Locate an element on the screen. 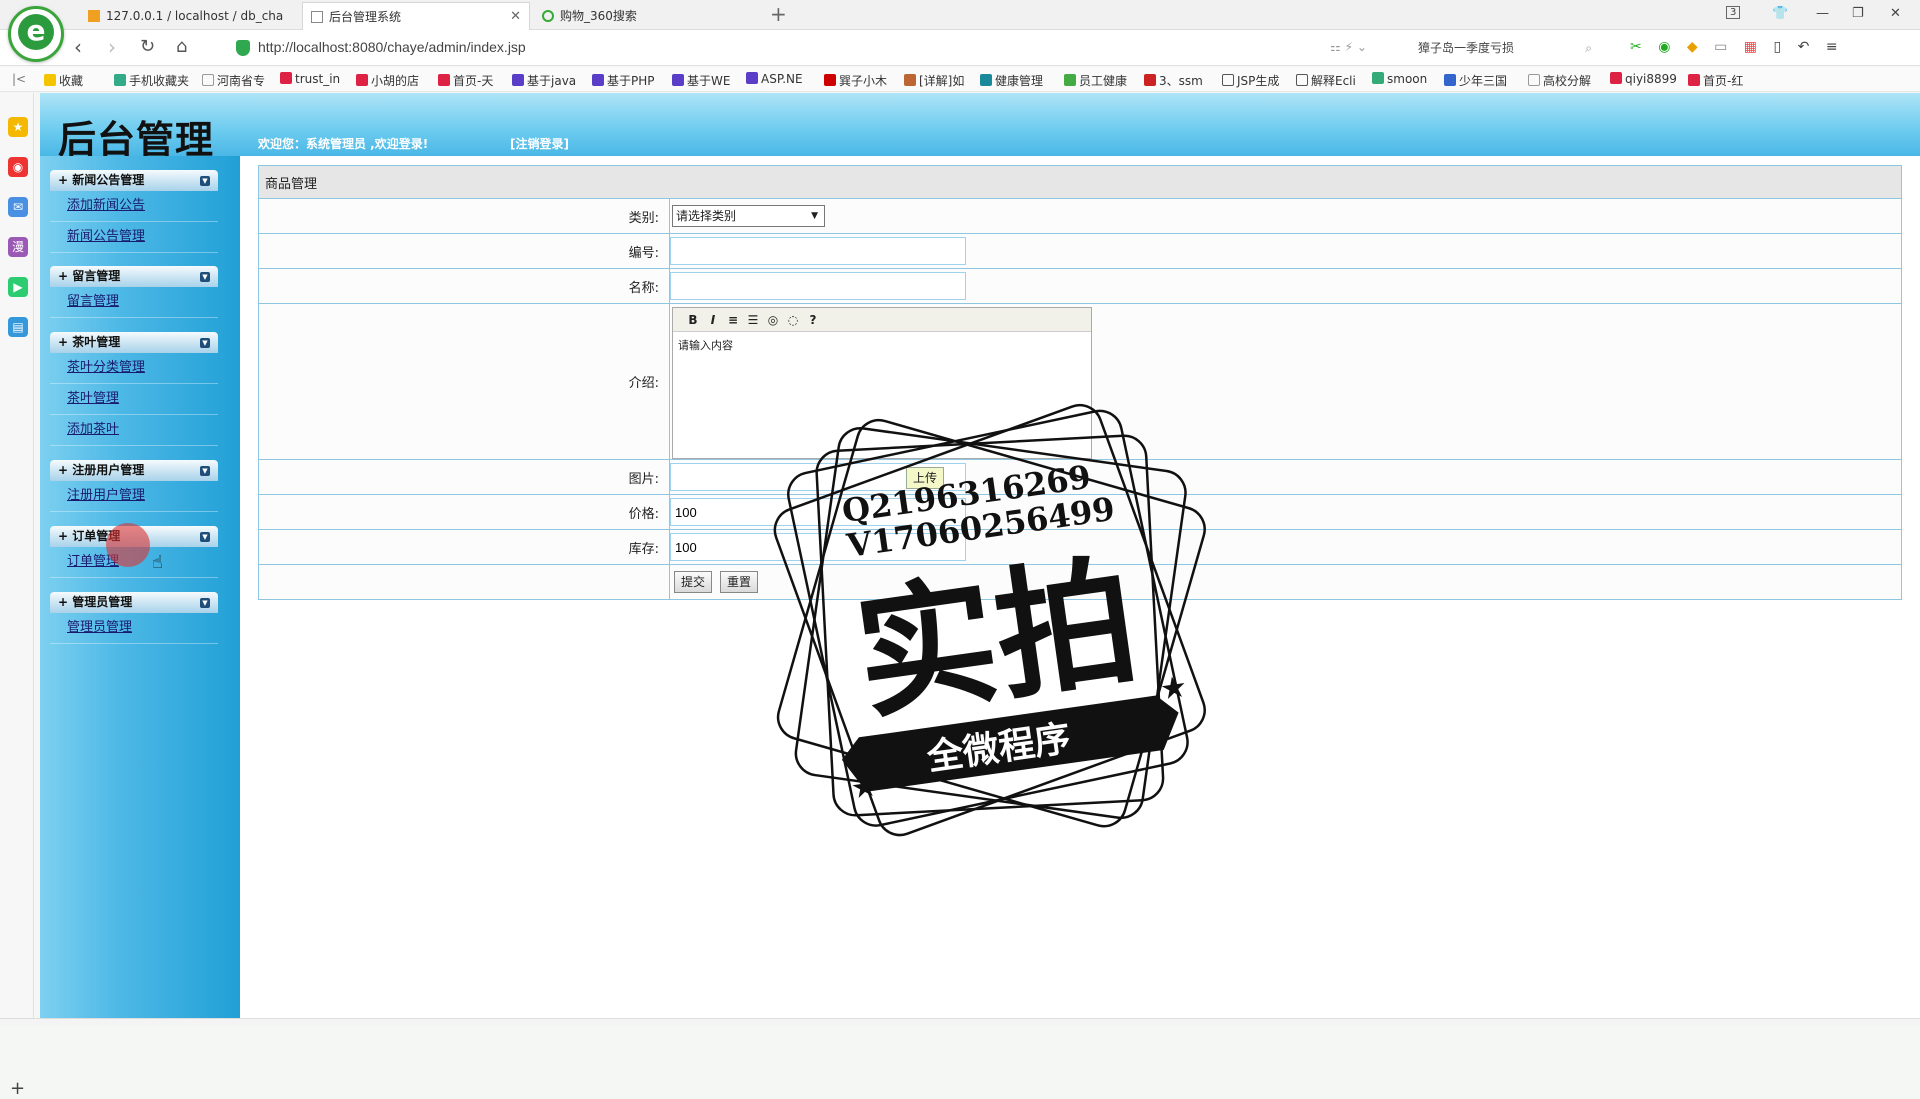  chevron-down-icon: ▼ is located at coordinates (205, 471).